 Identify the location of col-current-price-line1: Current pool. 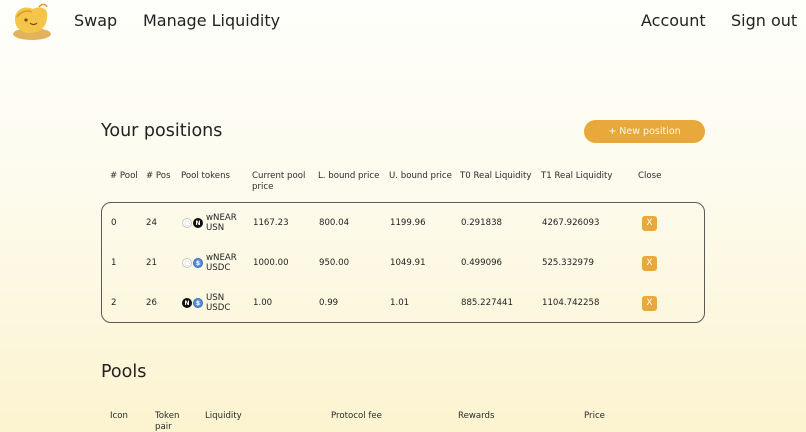
(279, 176).